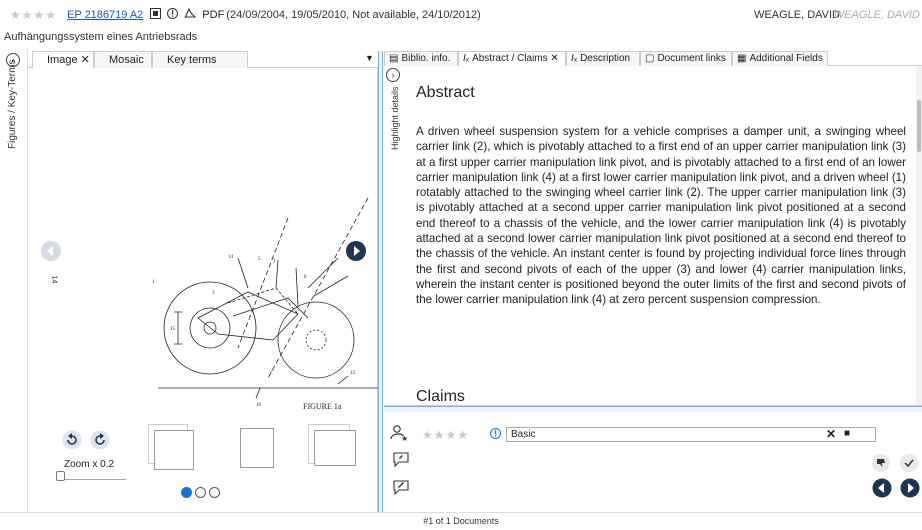 The width and height of the screenshot is (922, 530). Describe the element at coordinates (190, 14) in the screenshot. I see `pdf-icon` at that location.